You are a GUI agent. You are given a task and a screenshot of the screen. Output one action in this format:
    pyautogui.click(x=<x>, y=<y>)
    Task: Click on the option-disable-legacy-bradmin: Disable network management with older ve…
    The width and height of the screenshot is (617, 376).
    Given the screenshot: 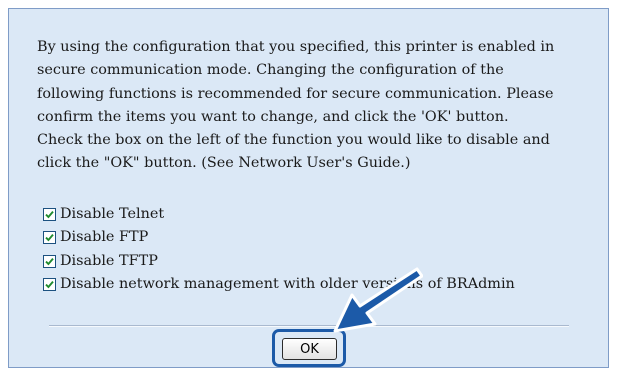 What is the action you would take?
    pyautogui.click(x=279, y=285)
    